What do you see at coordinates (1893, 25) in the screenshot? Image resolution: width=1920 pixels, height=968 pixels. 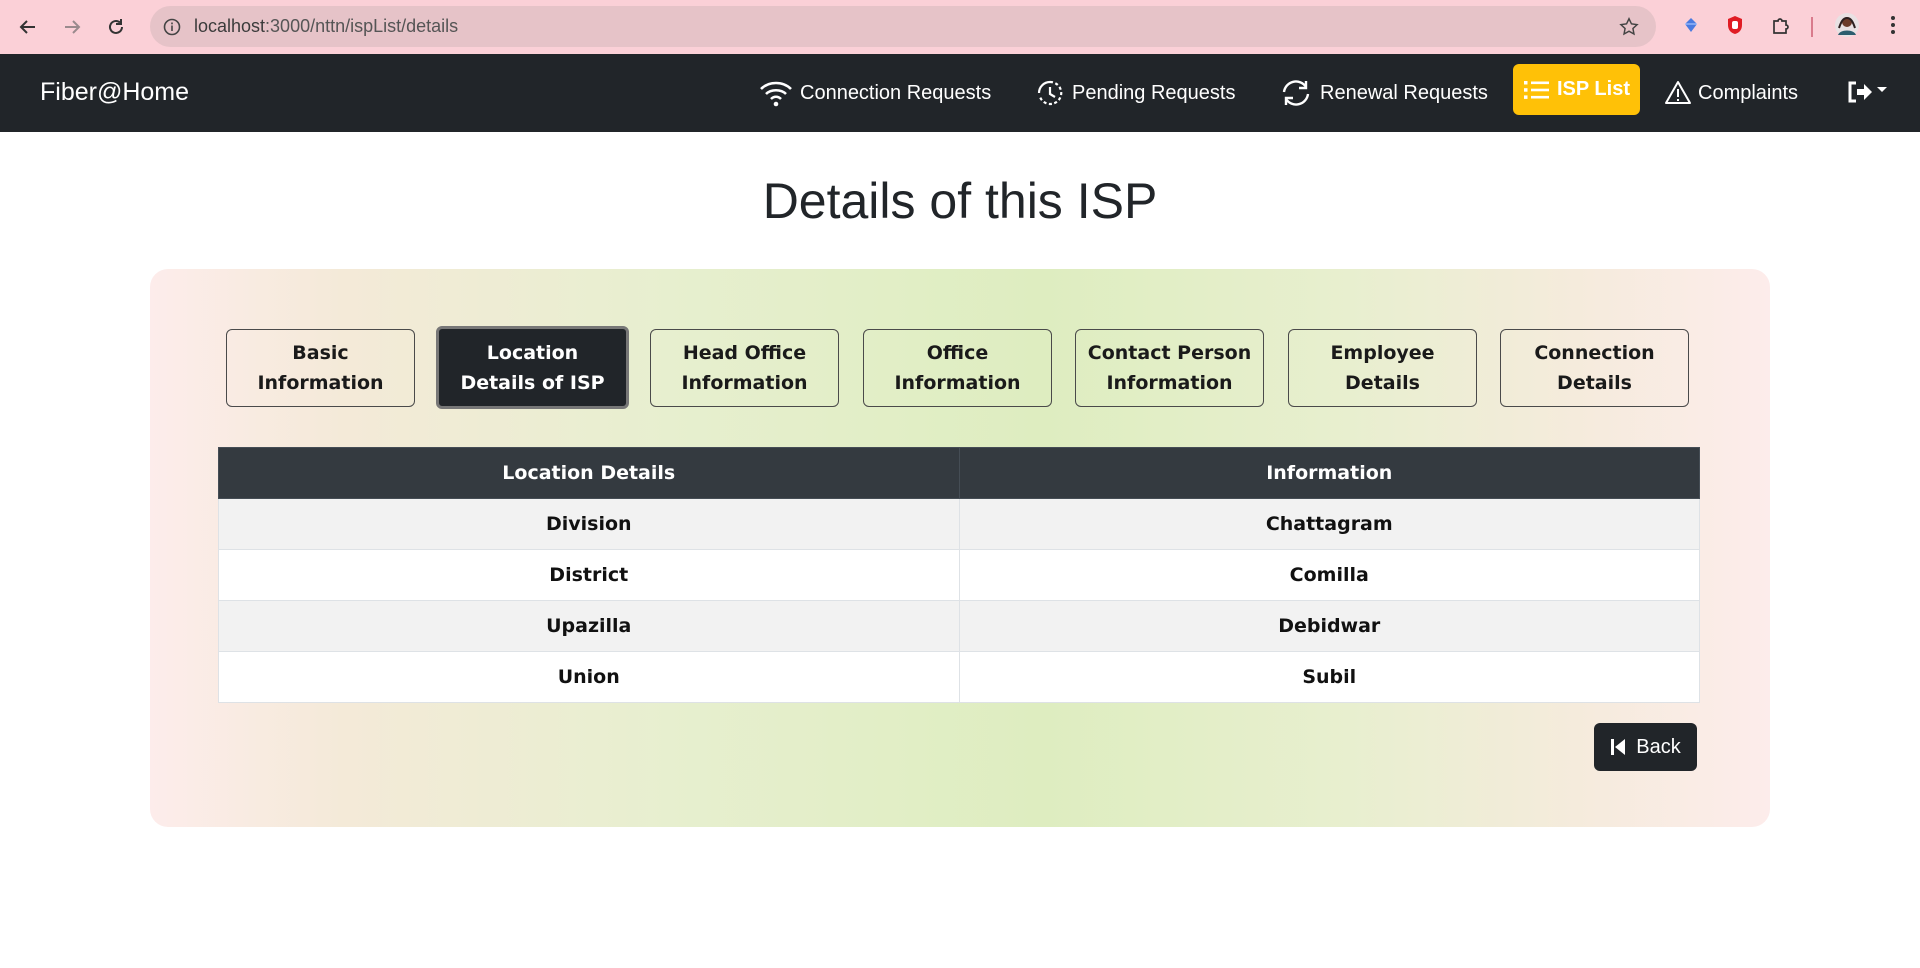 I see `browser-menu-icon` at bounding box center [1893, 25].